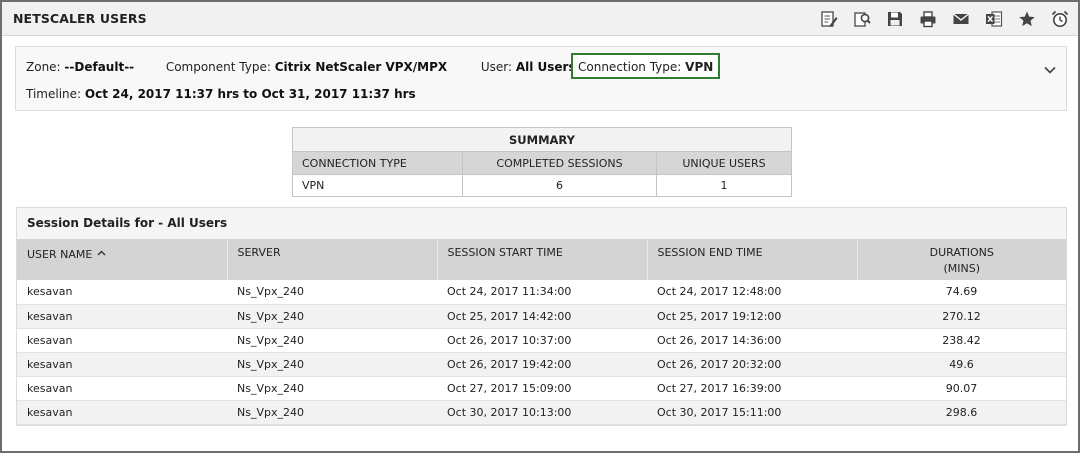 Image resolution: width=1080 pixels, height=453 pixels. I want to click on cell-duration: 74.69, so click(961, 292).